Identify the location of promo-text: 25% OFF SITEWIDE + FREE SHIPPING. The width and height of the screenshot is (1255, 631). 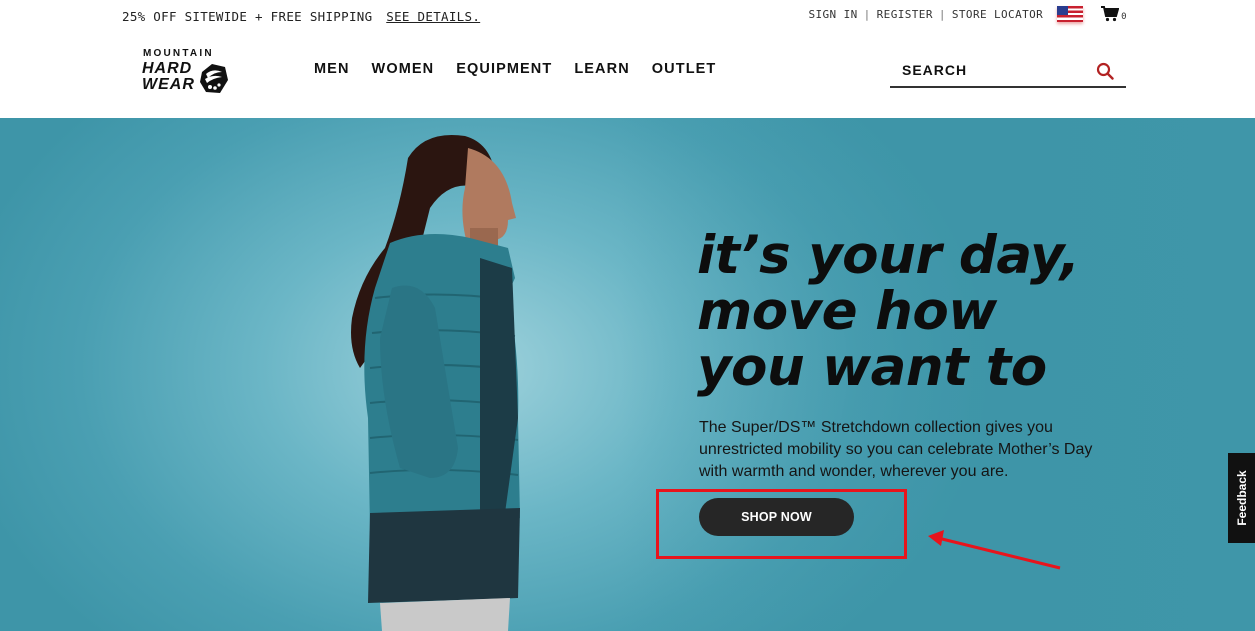
(247, 16).